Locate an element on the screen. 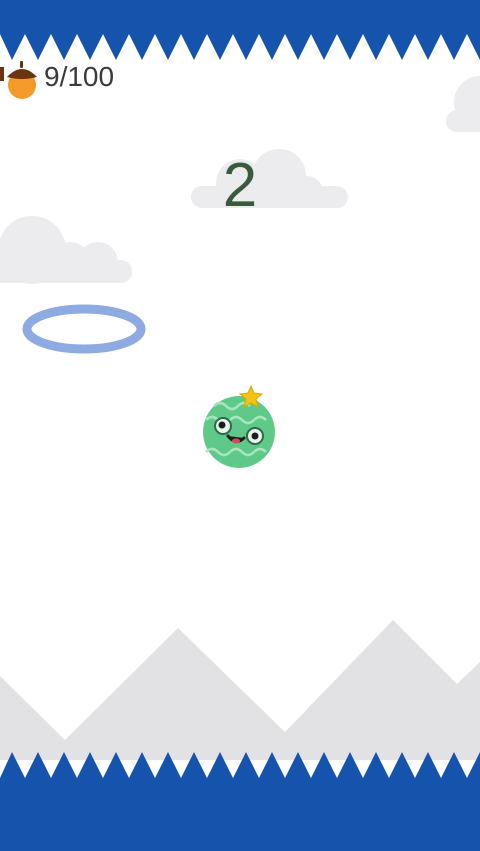 Image resolution: width=480 pixels, height=851 pixels. left-pupil is located at coordinates (222, 425).